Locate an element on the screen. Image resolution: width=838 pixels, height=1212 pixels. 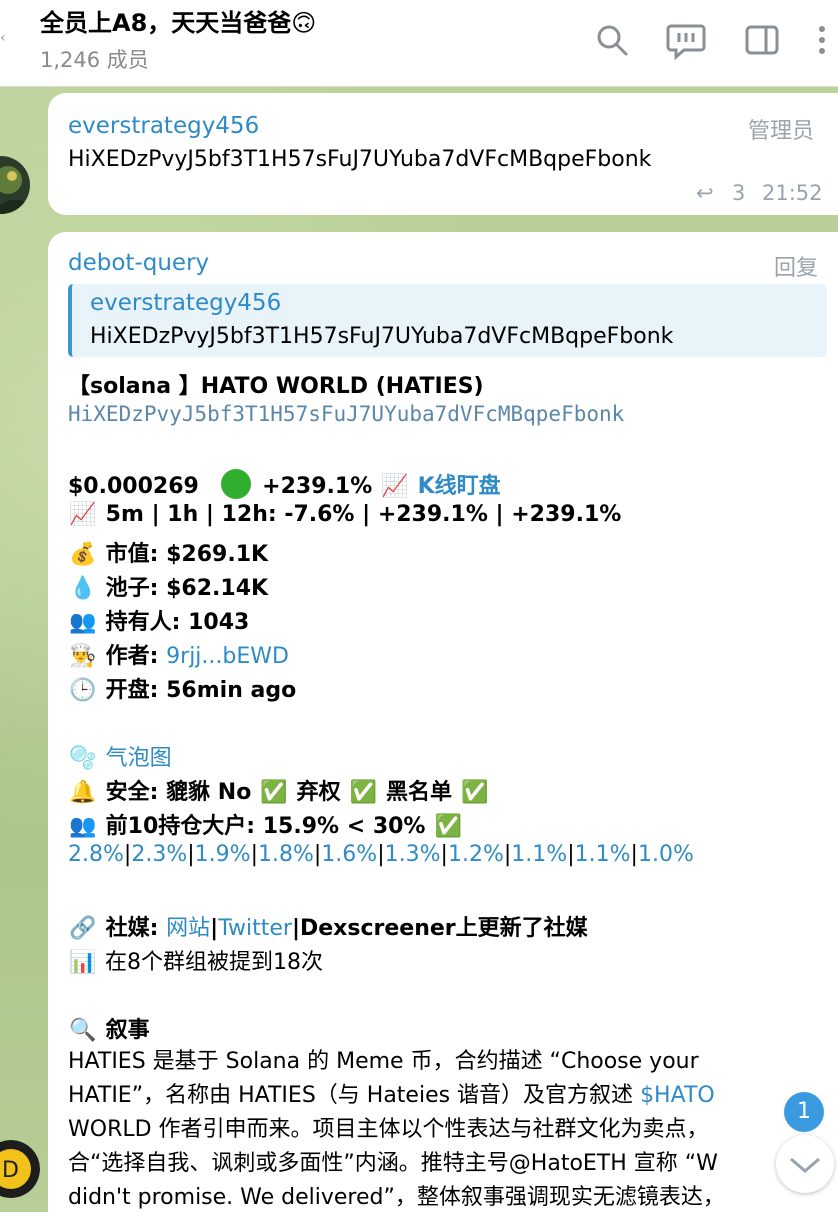
cook-icon: 👨‍🍳 is located at coordinates (83, 656).